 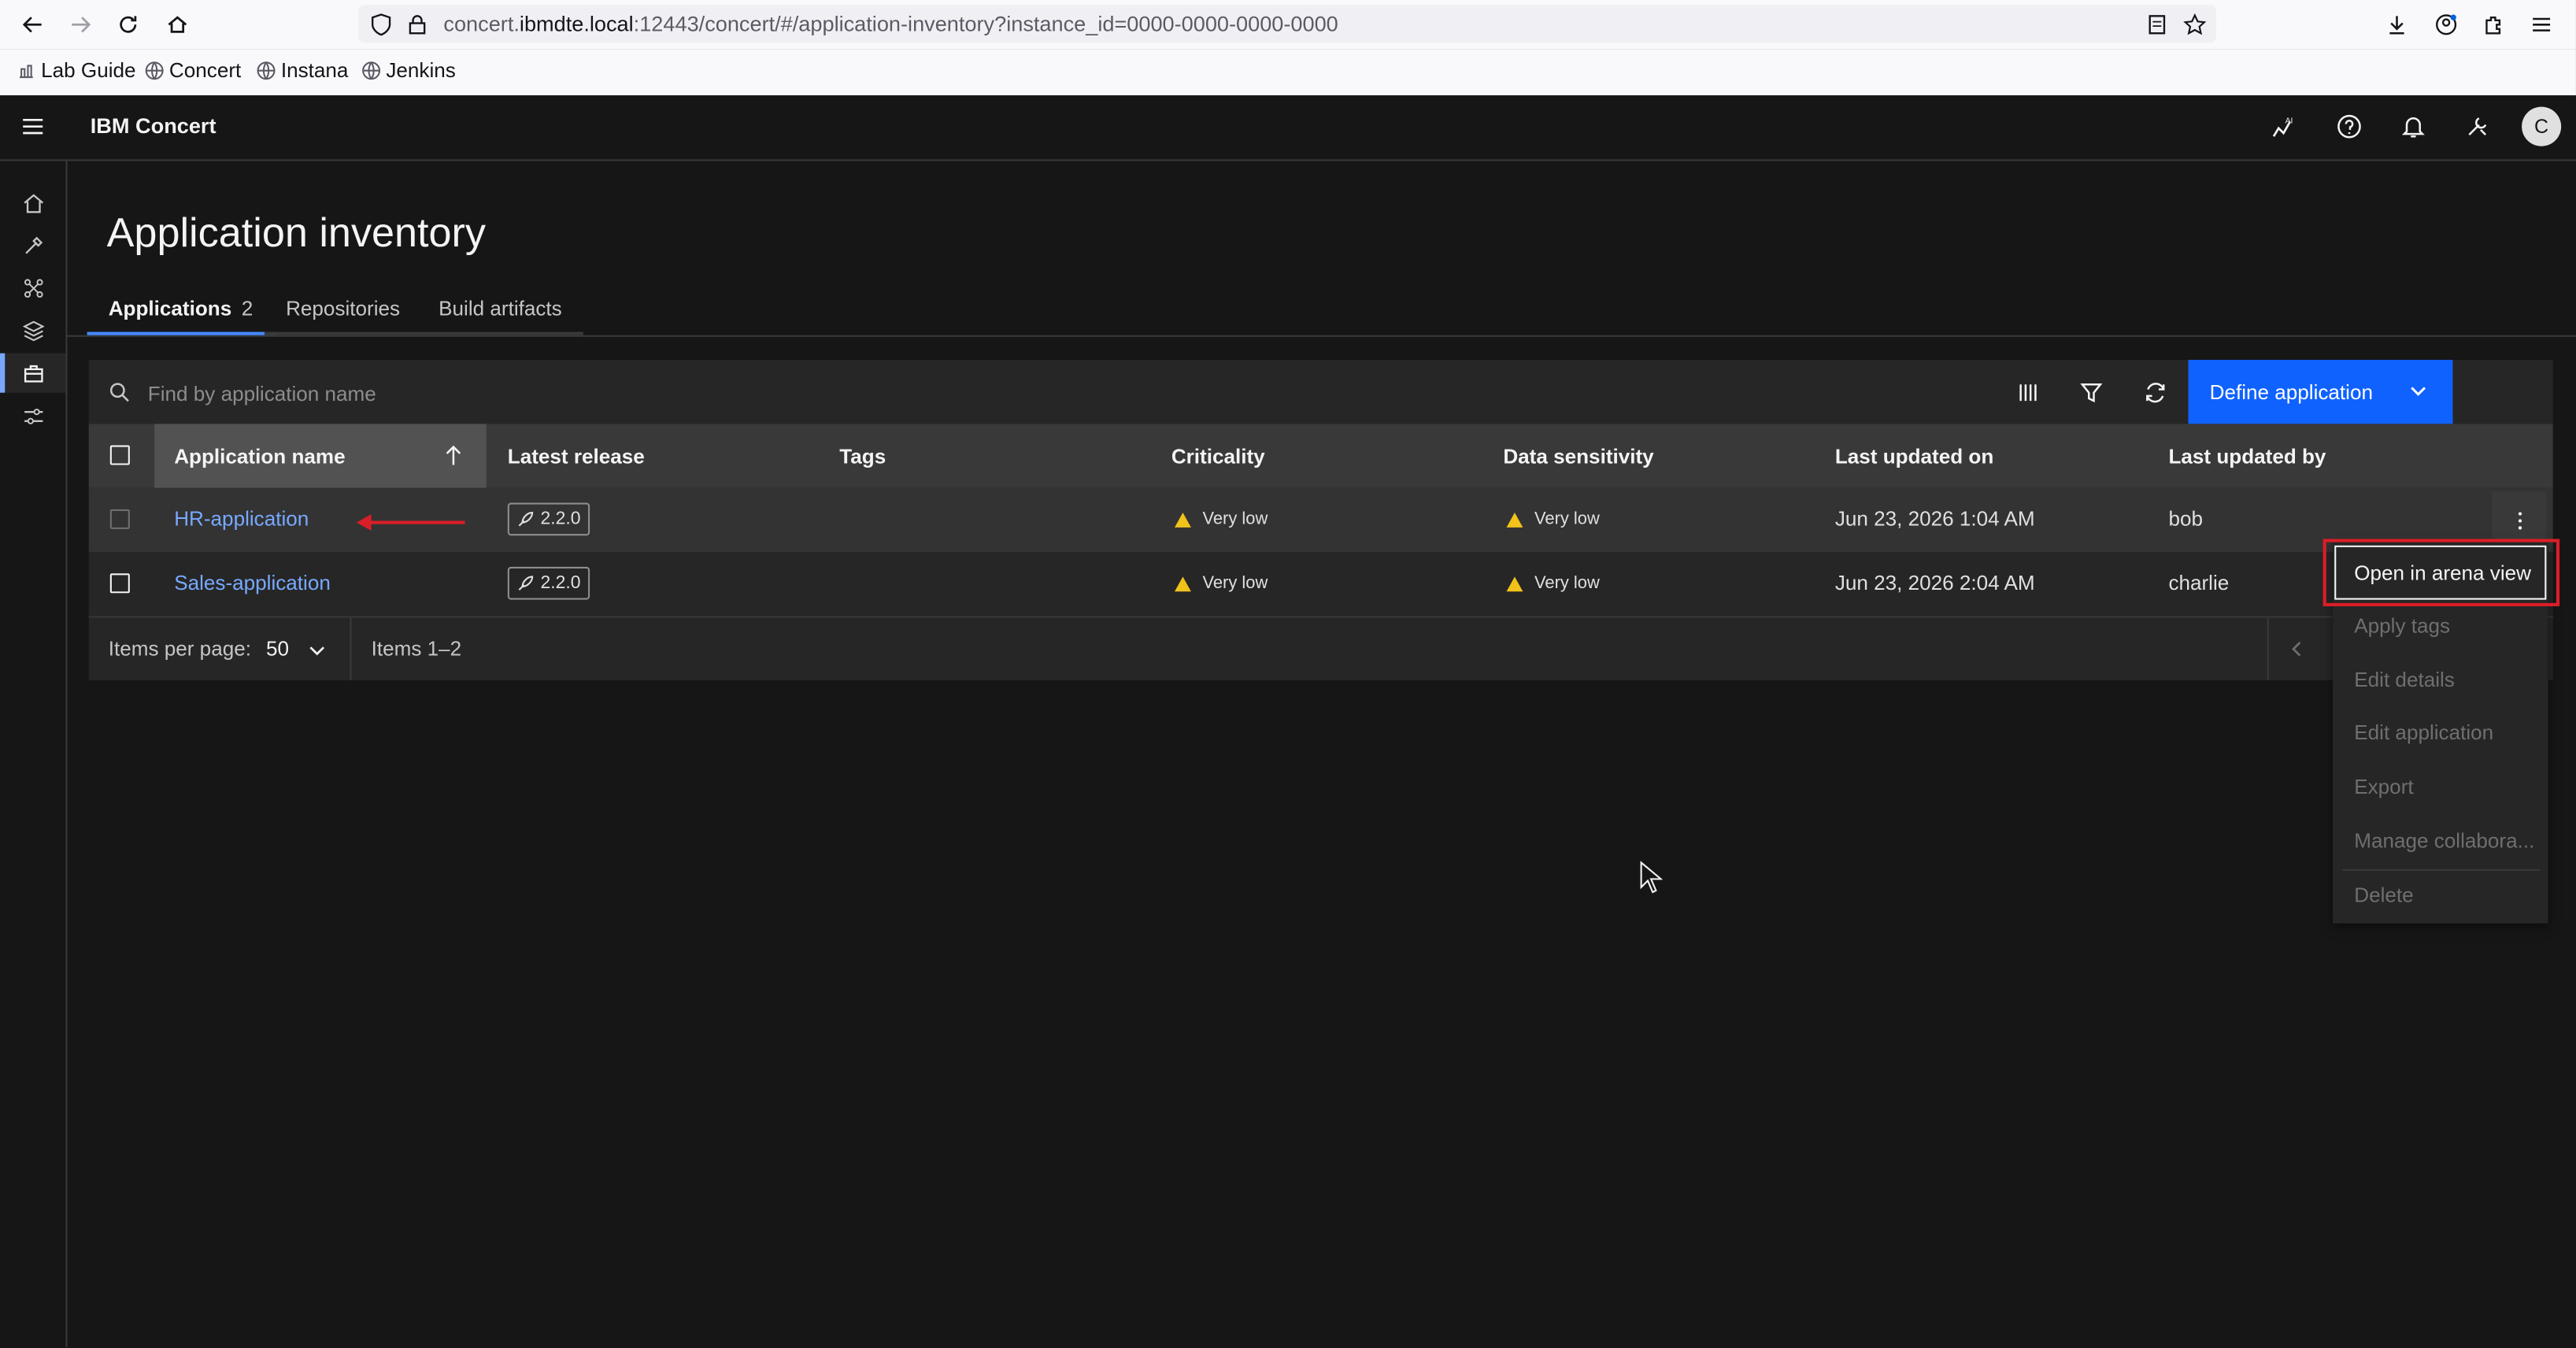 I want to click on bookmark-label: Concert, so click(x=205, y=71).